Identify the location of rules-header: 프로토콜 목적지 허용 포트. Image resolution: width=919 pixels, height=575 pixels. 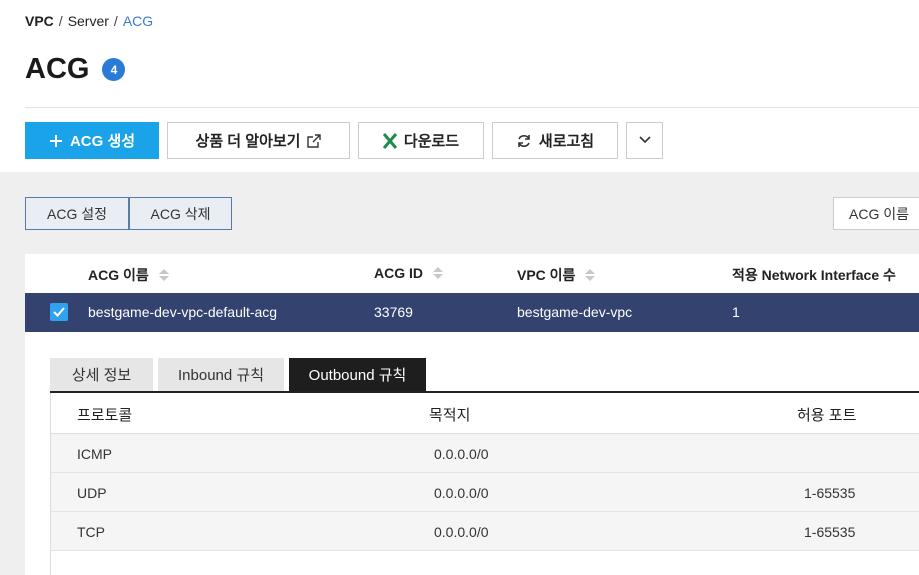
(485, 413).